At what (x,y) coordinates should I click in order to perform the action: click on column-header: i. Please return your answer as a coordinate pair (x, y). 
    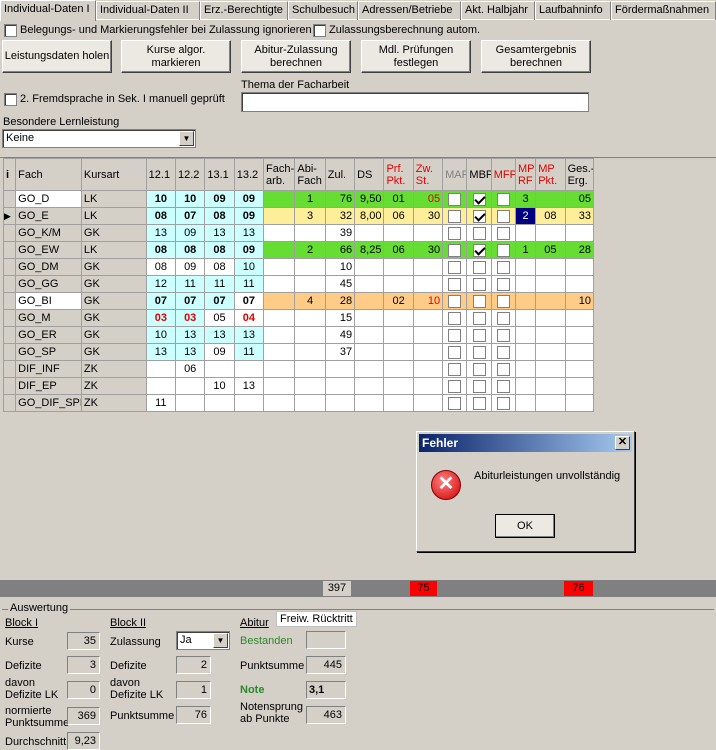
    Looking at the image, I should click on (9, 174).